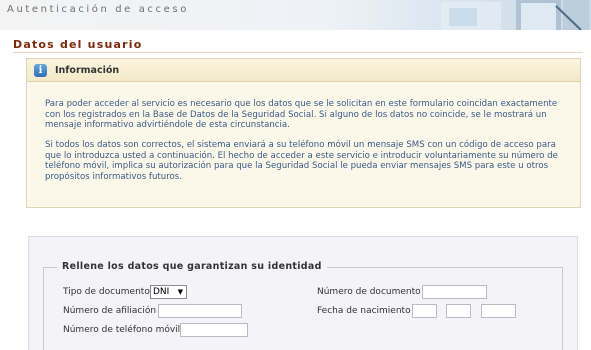 The height and width of the screenshot is (350, 591). What do you see at coordinates (454, 292) in the screenshot?
I see `numero-documento-input` at bounding box center [454, 292].